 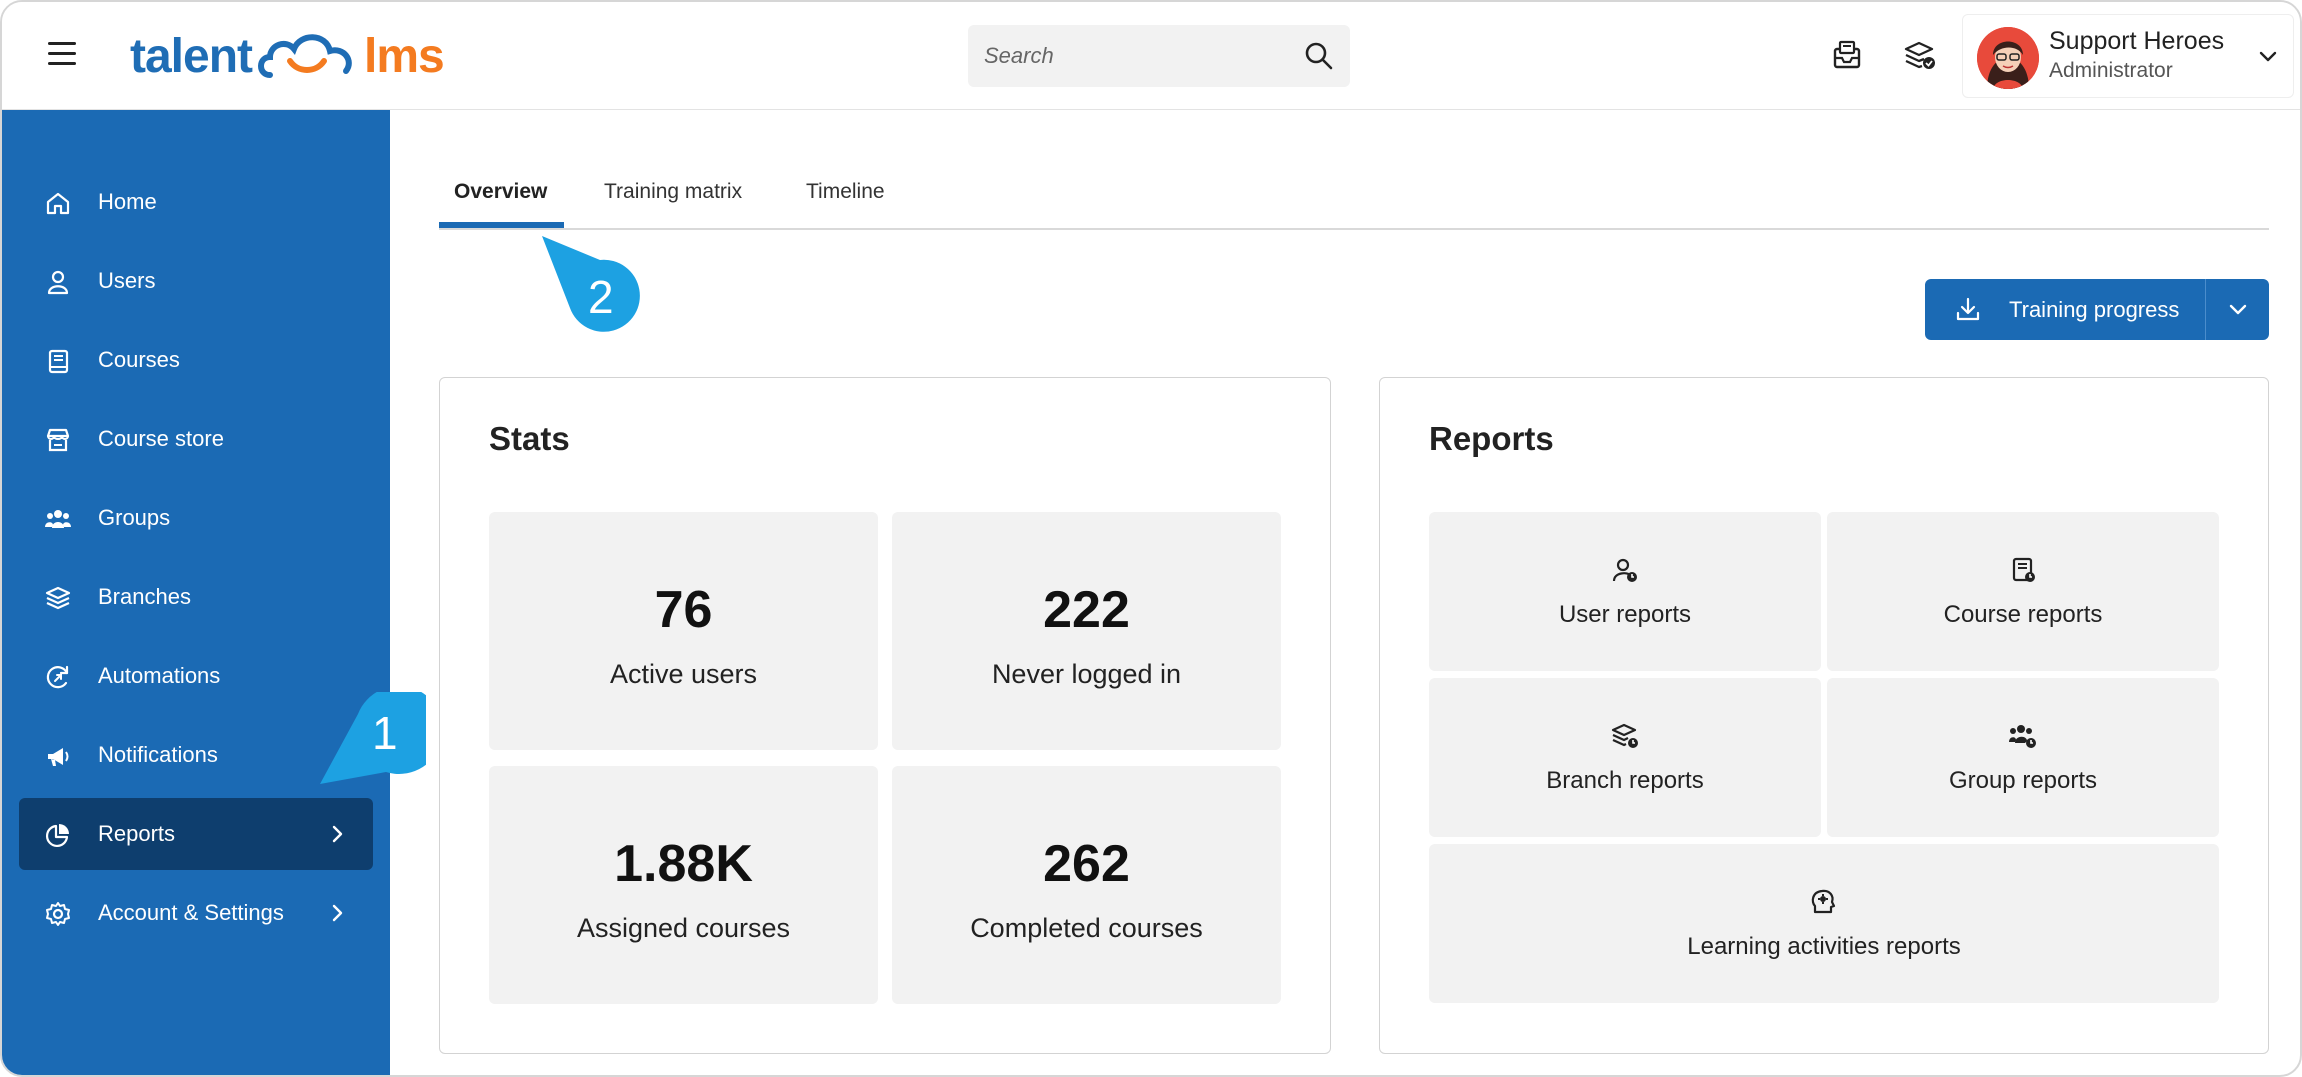 What do you see at coordinates (1624, 735) in the screenshot?
I see `branch-report-icon` at bounding box center [1624, 735].